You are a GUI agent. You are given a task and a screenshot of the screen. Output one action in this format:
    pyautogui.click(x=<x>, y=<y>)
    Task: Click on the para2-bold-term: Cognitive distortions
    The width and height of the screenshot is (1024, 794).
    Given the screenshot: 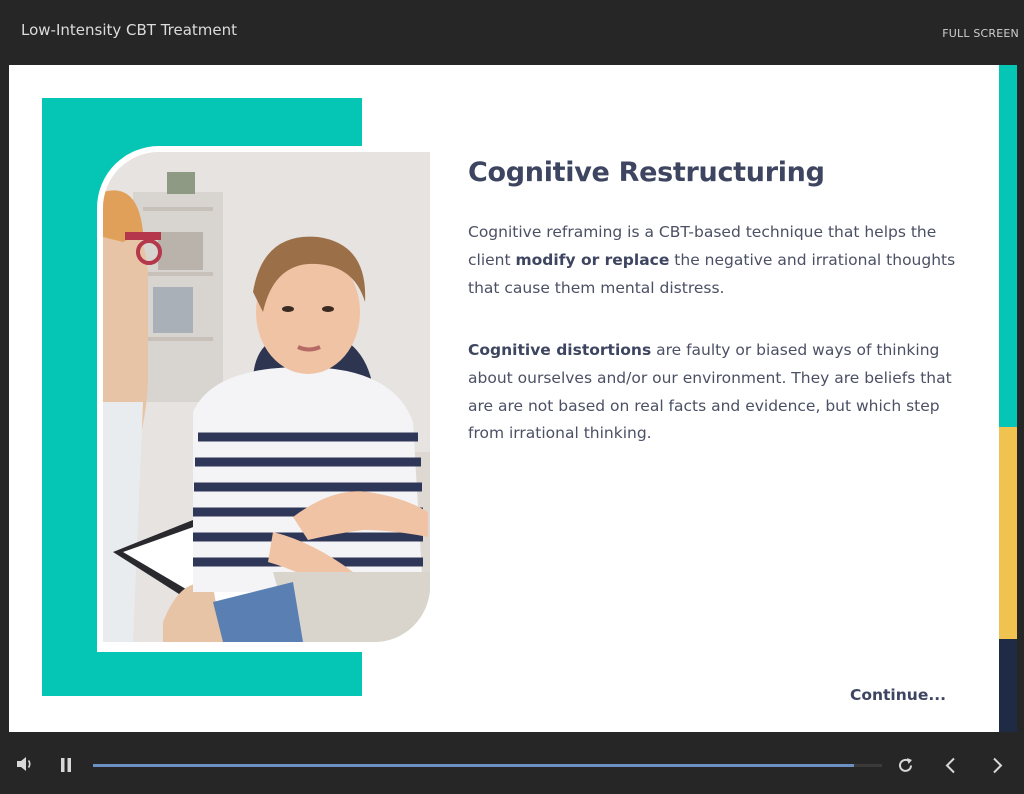 What is the action you would take?
    pyautogui.click(x=560, y=350)
    